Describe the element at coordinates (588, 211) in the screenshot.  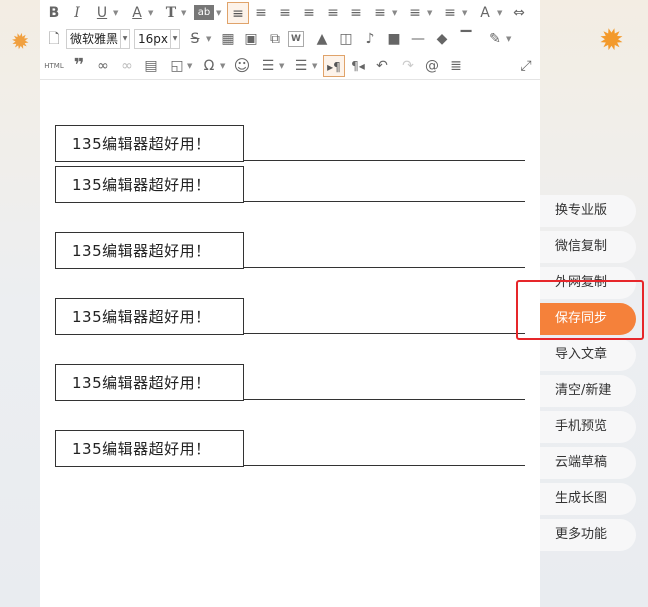
I see `switch-pro-button: 换专业版` at that location.